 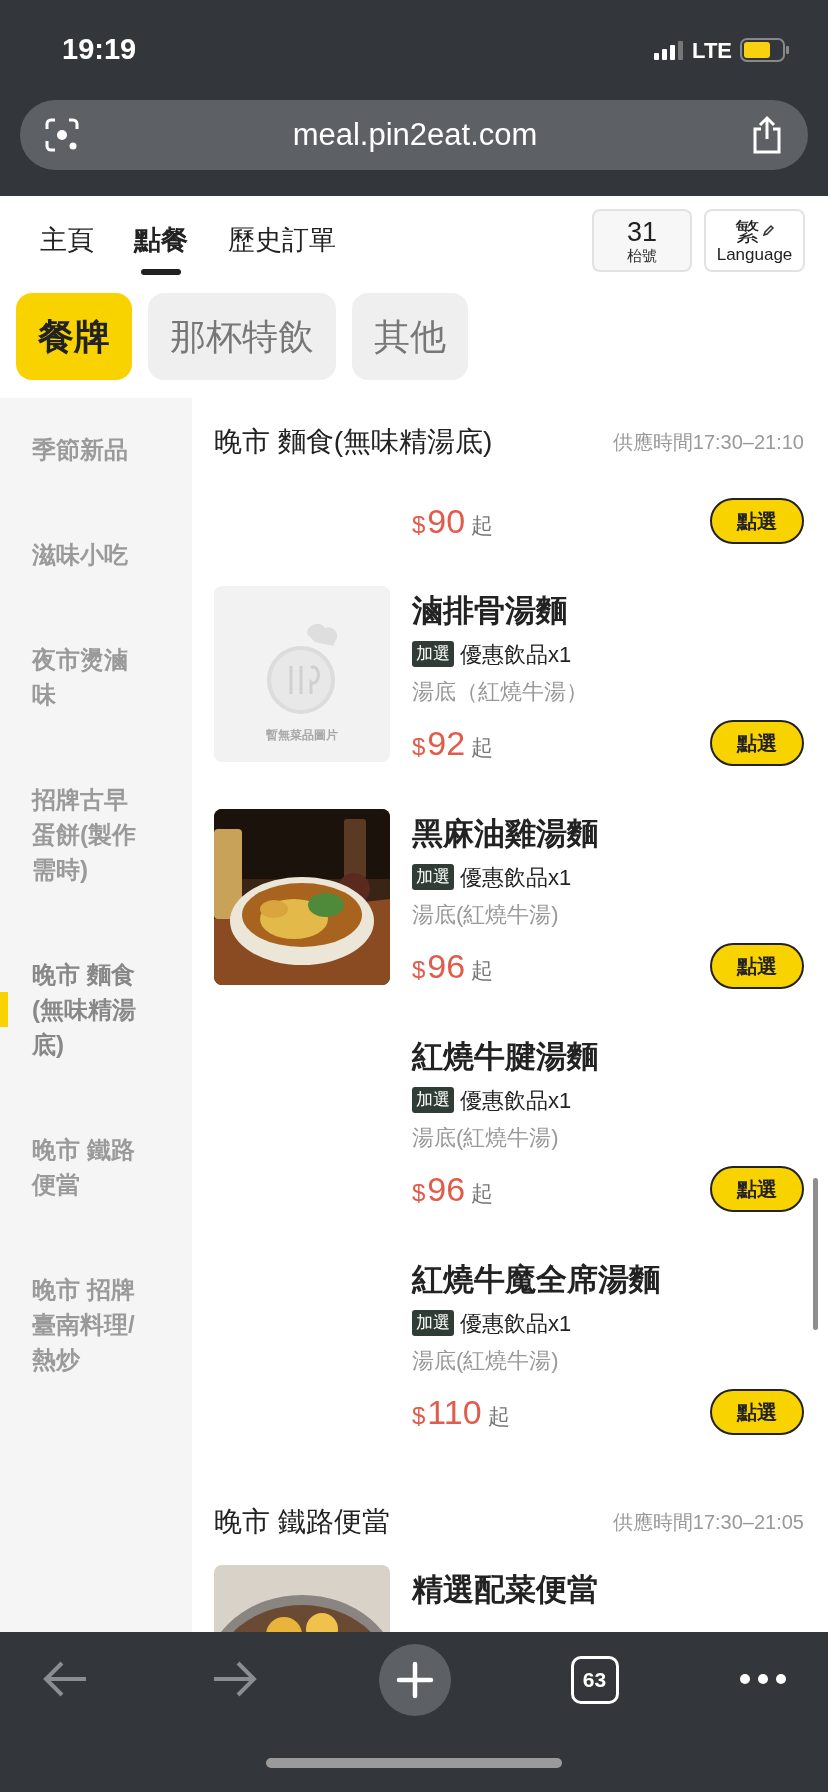 What do you see at coordinates (353, 441) in the screenshot?
I see `section-title: 晚市 麵食(無味精湯底)` at bounding box center [353, 441].